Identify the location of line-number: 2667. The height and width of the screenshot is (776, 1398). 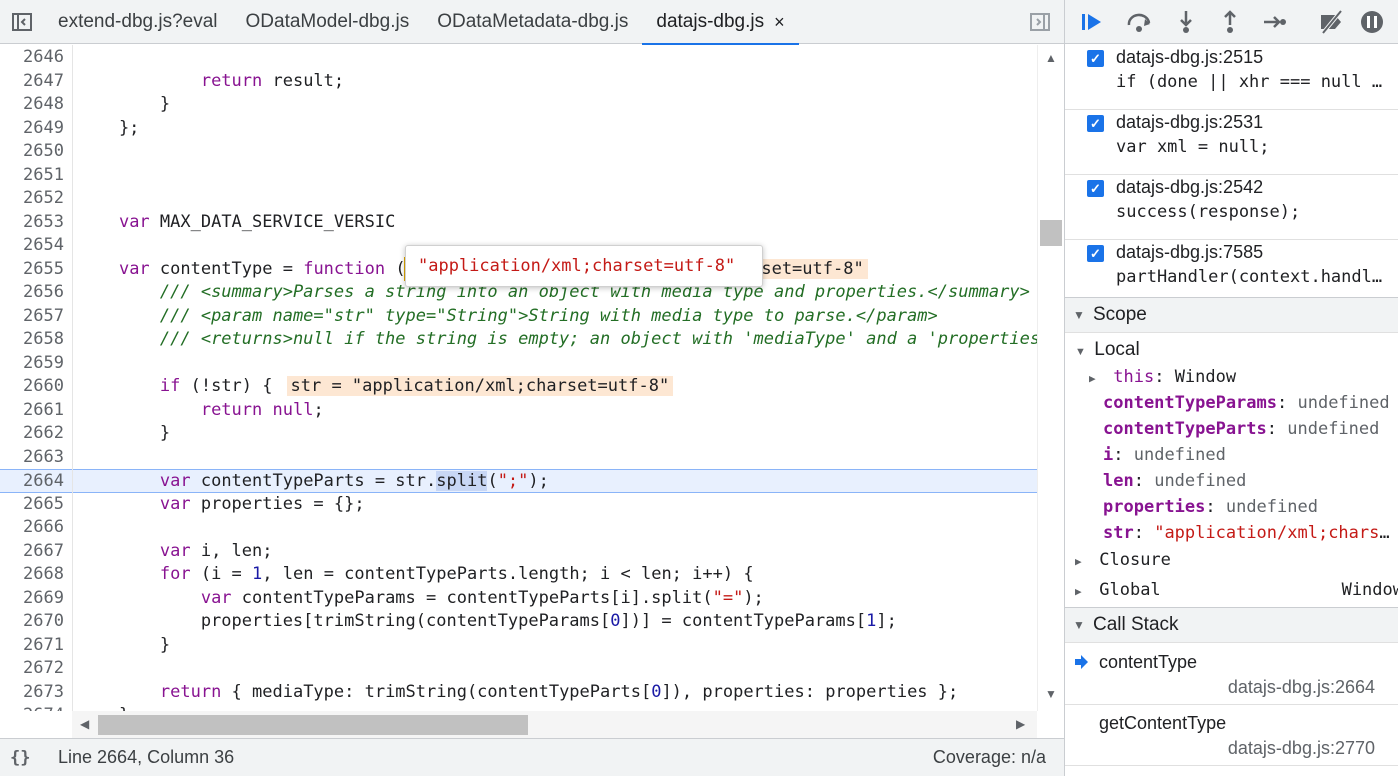
(32, 552).